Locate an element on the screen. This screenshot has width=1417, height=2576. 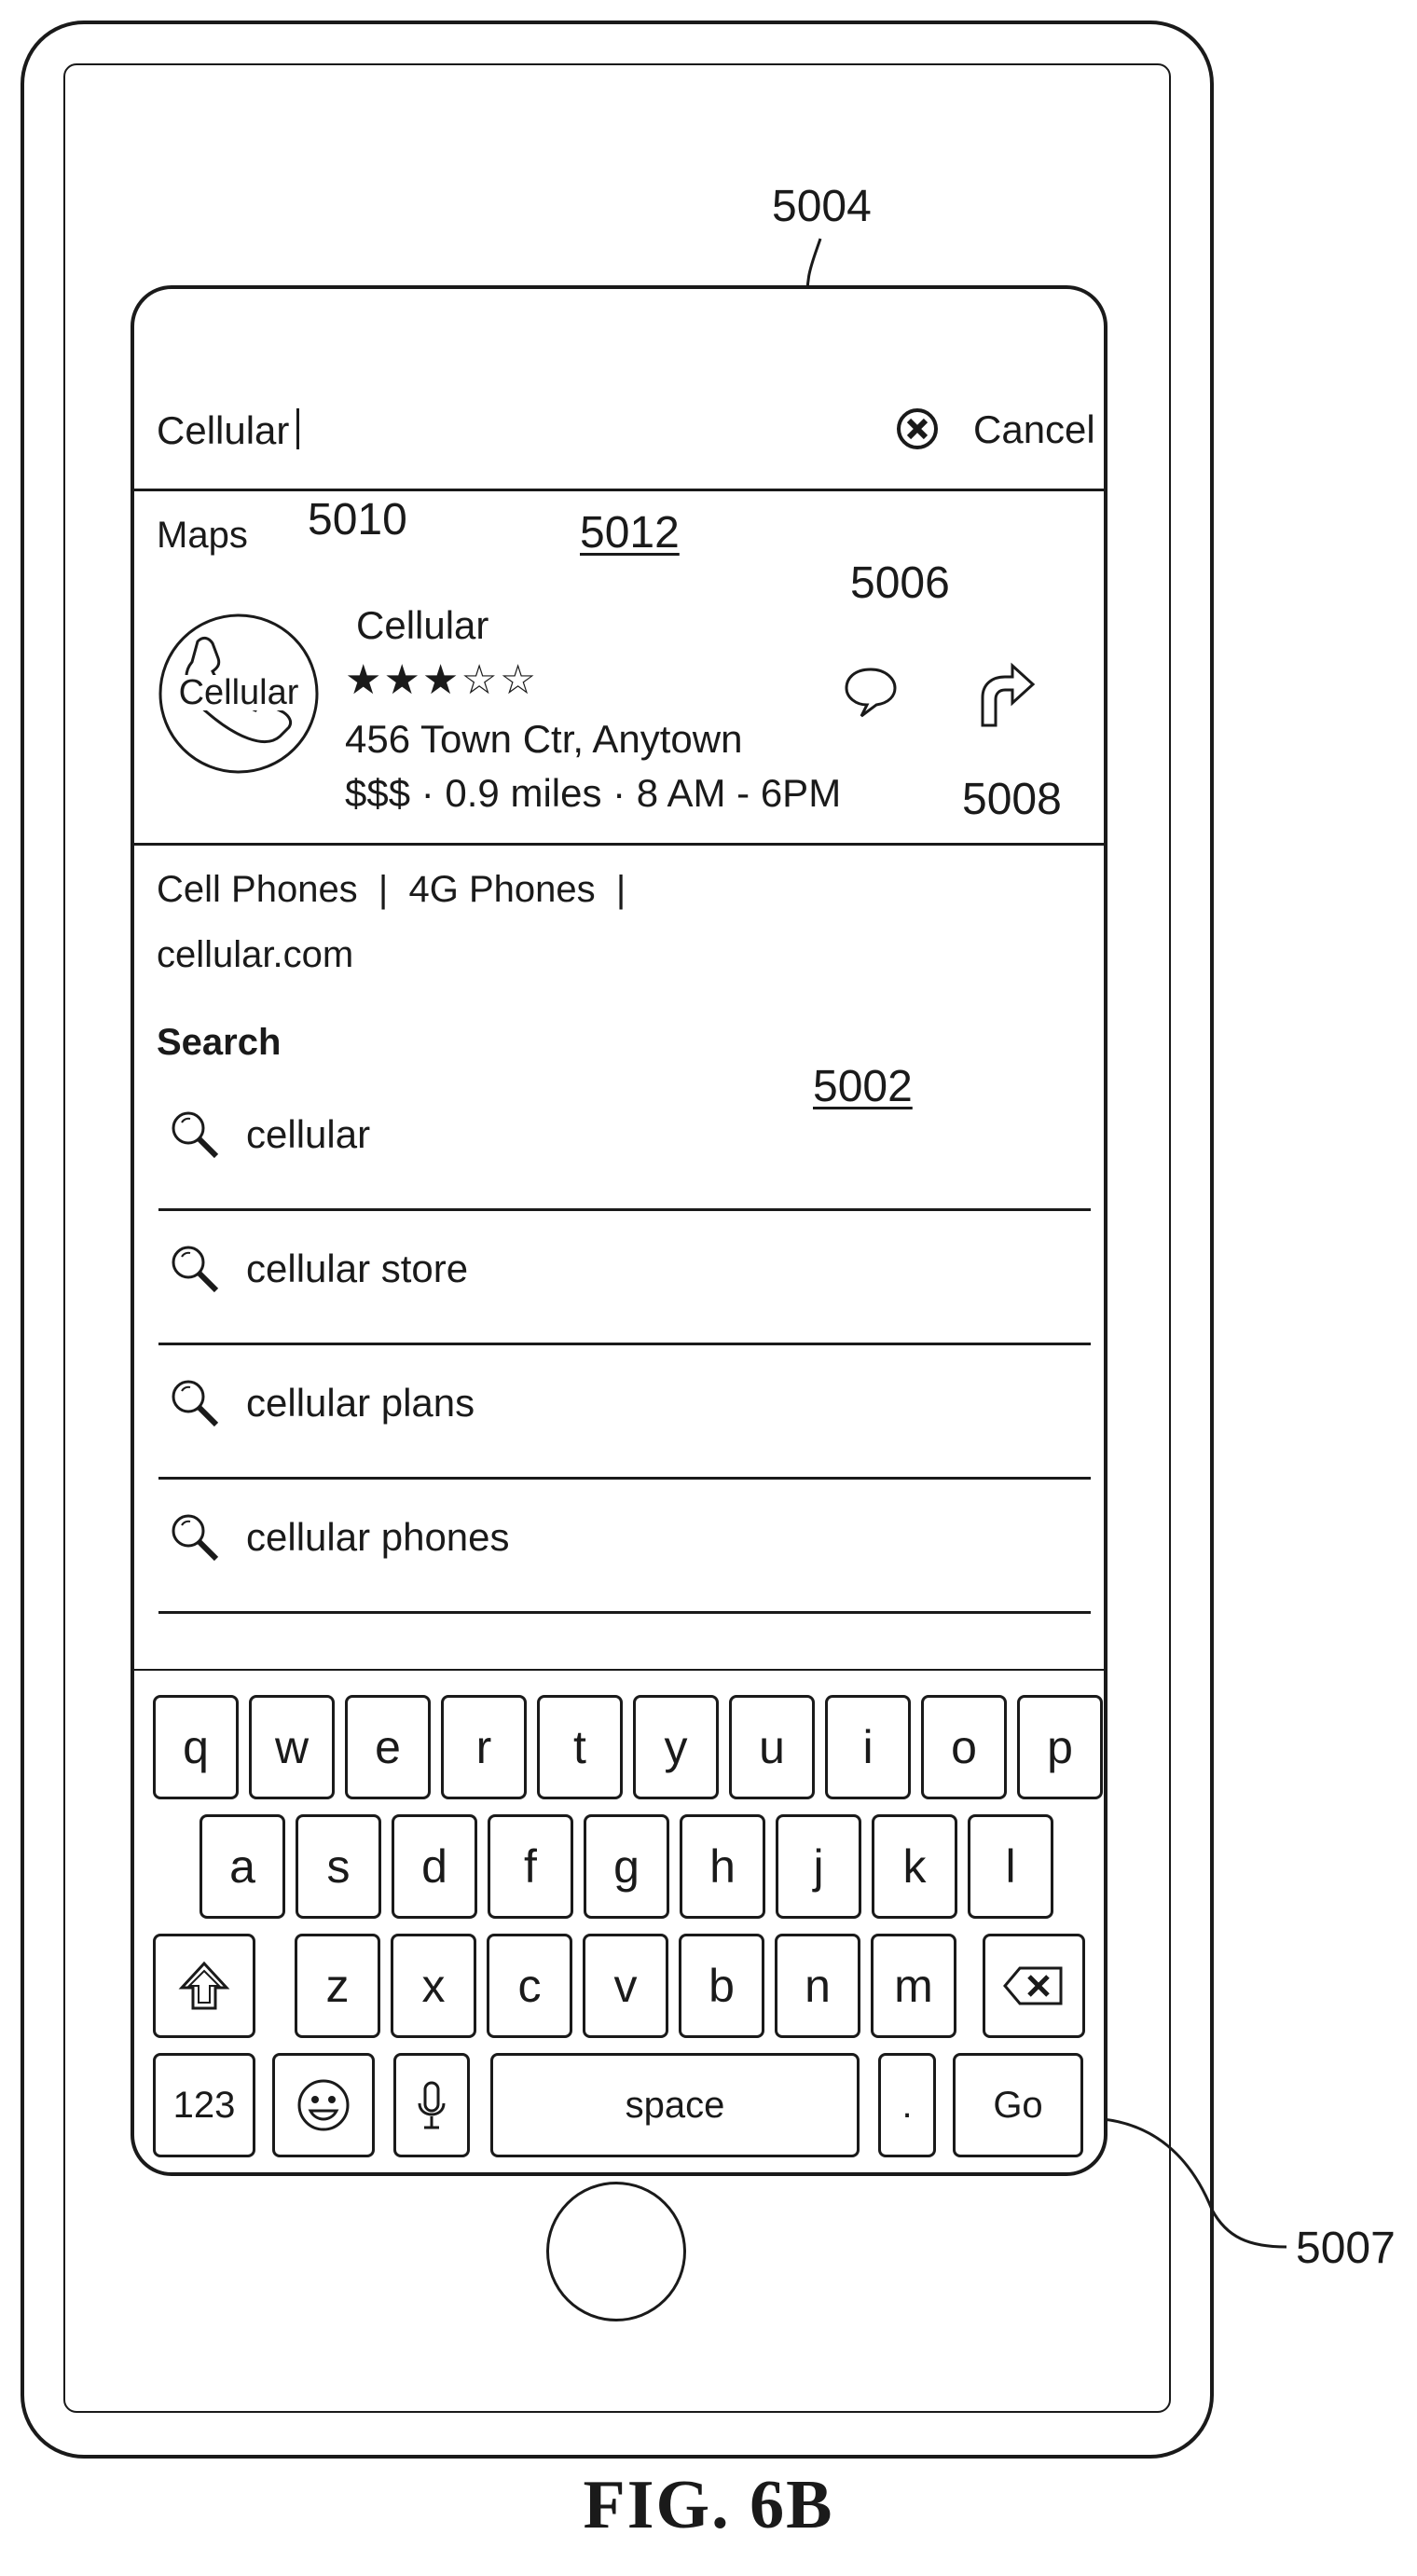
key-l-label: l is located at coordinates (1010, 1866).